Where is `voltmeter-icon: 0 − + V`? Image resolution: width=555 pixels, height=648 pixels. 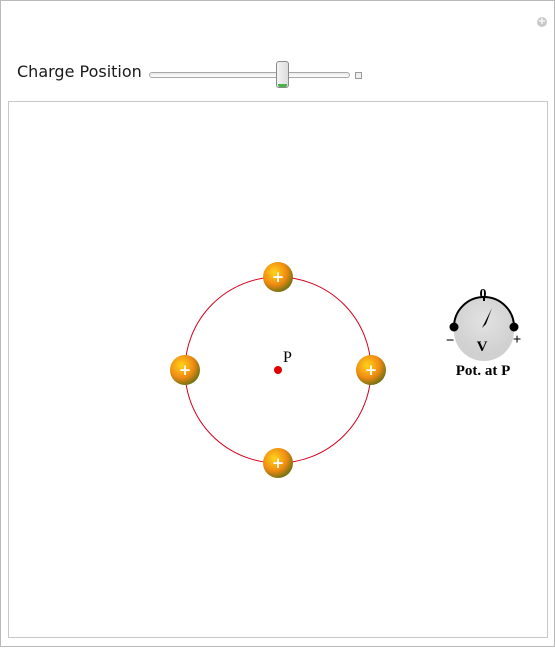 voltmeter-icon: 0 − + V is located at coordinates (484, 324).